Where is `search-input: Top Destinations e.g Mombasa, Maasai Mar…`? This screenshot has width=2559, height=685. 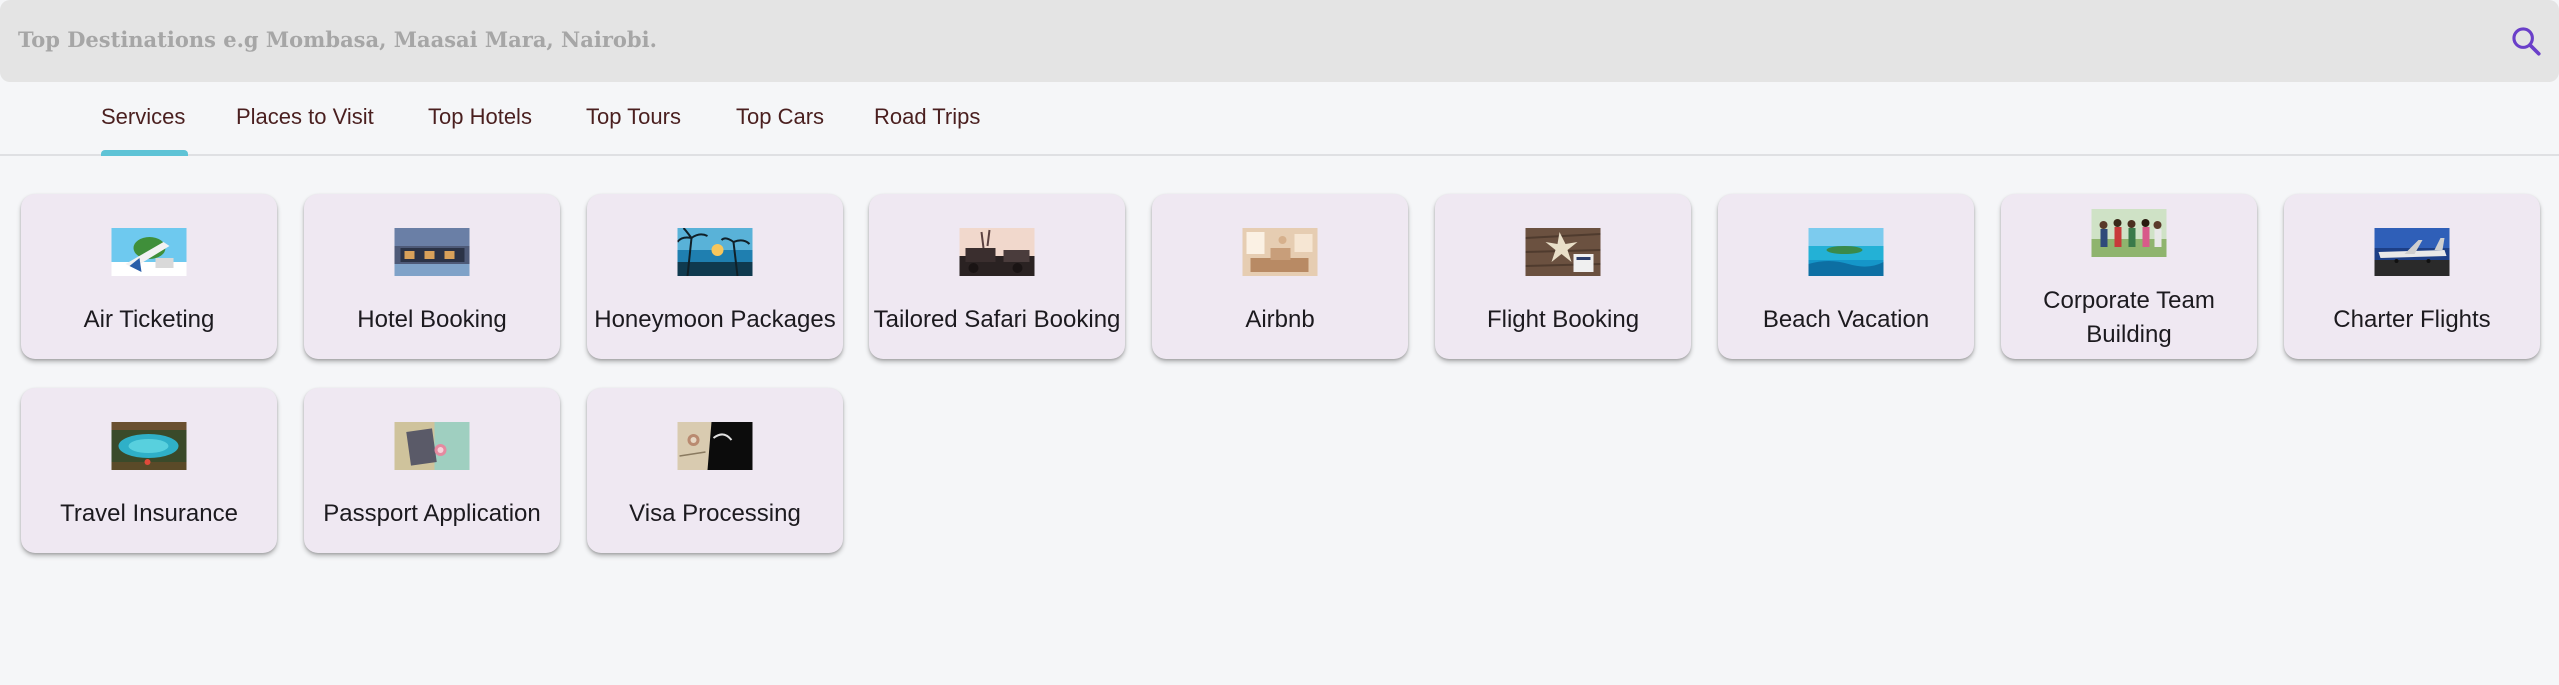
search-input: Top Destinations e.g Mombasa, Maasai Mar… is located at coordinates (337, 39).